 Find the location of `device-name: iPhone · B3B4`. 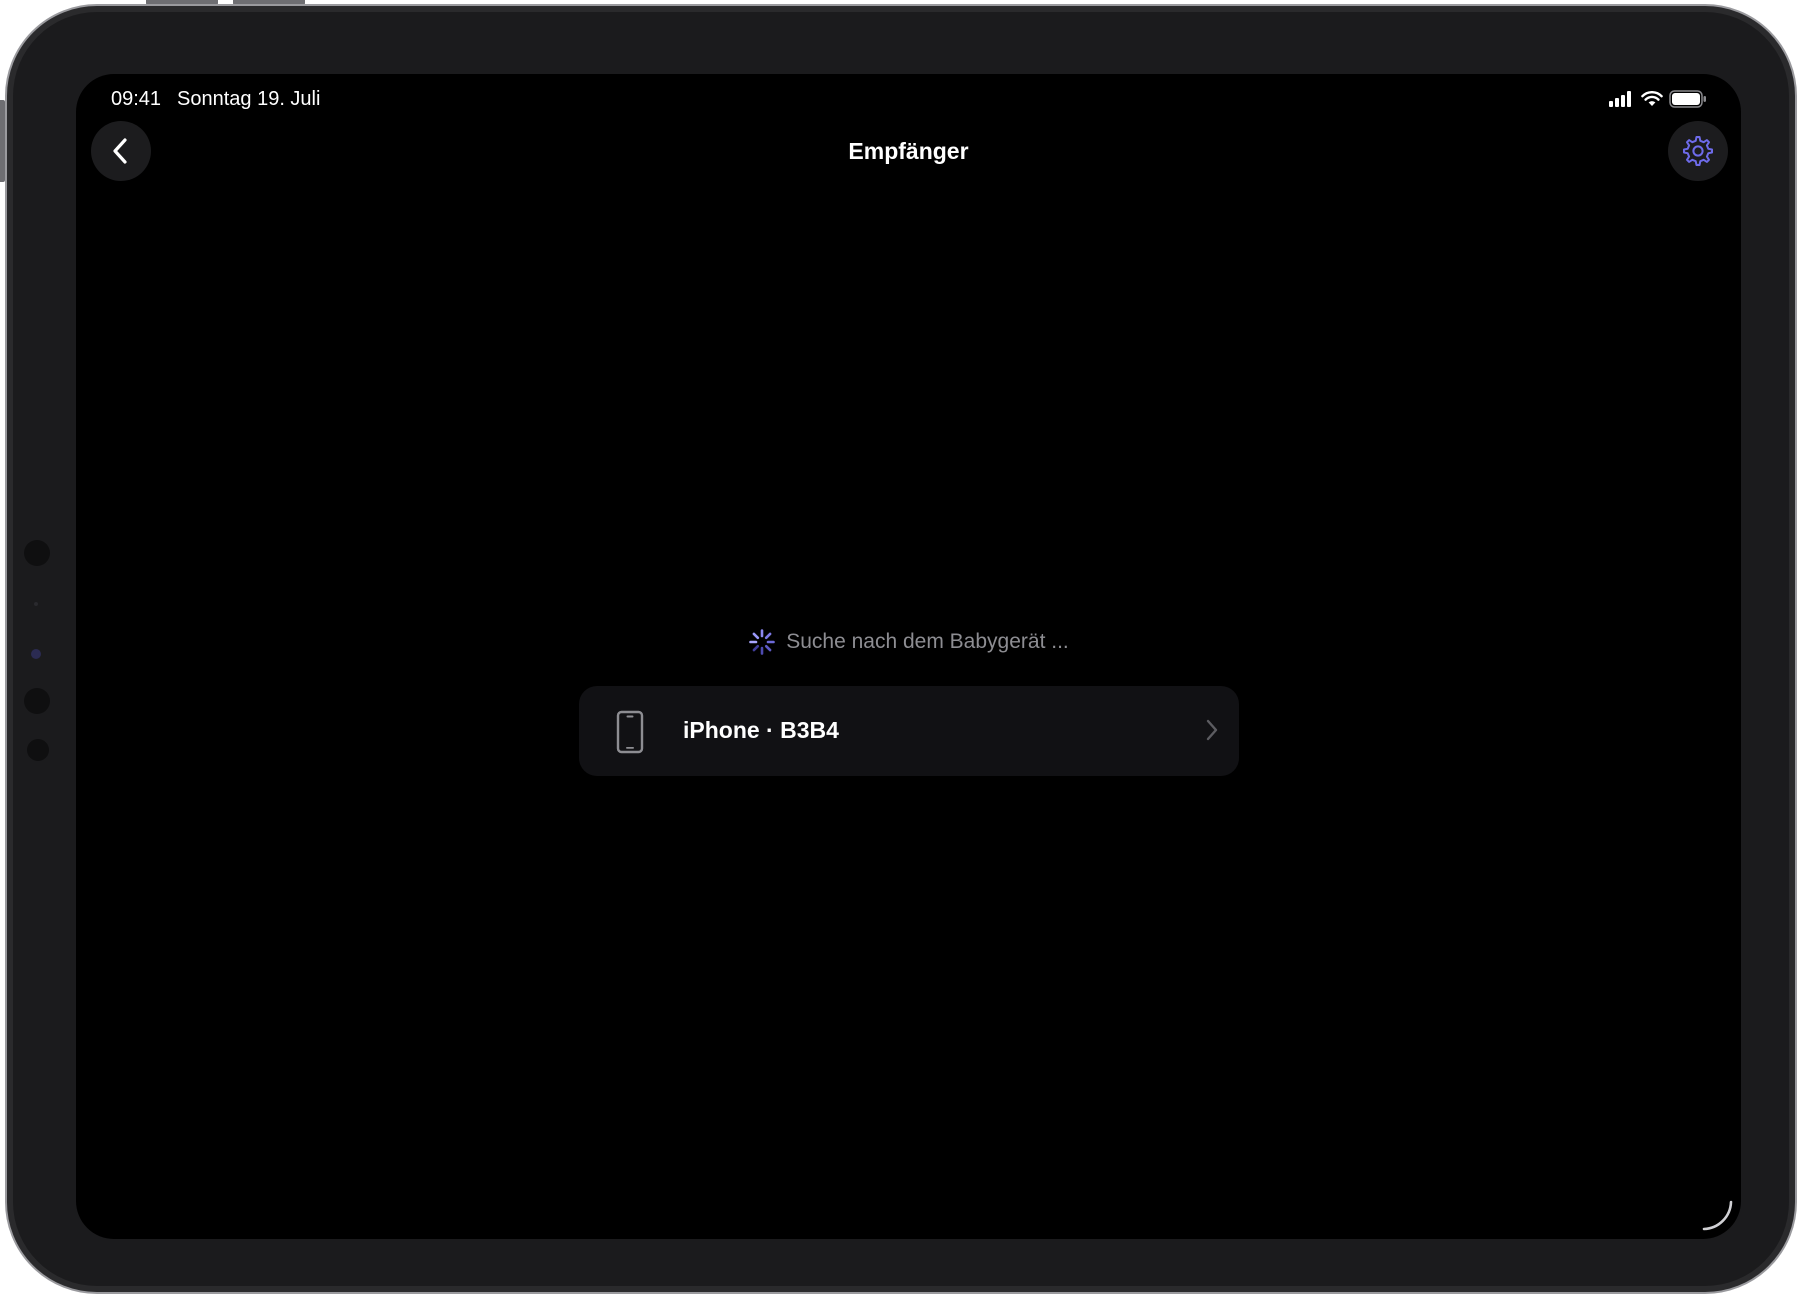

device-name: iPhone · B3B4 is located at coordinates (761, 730).